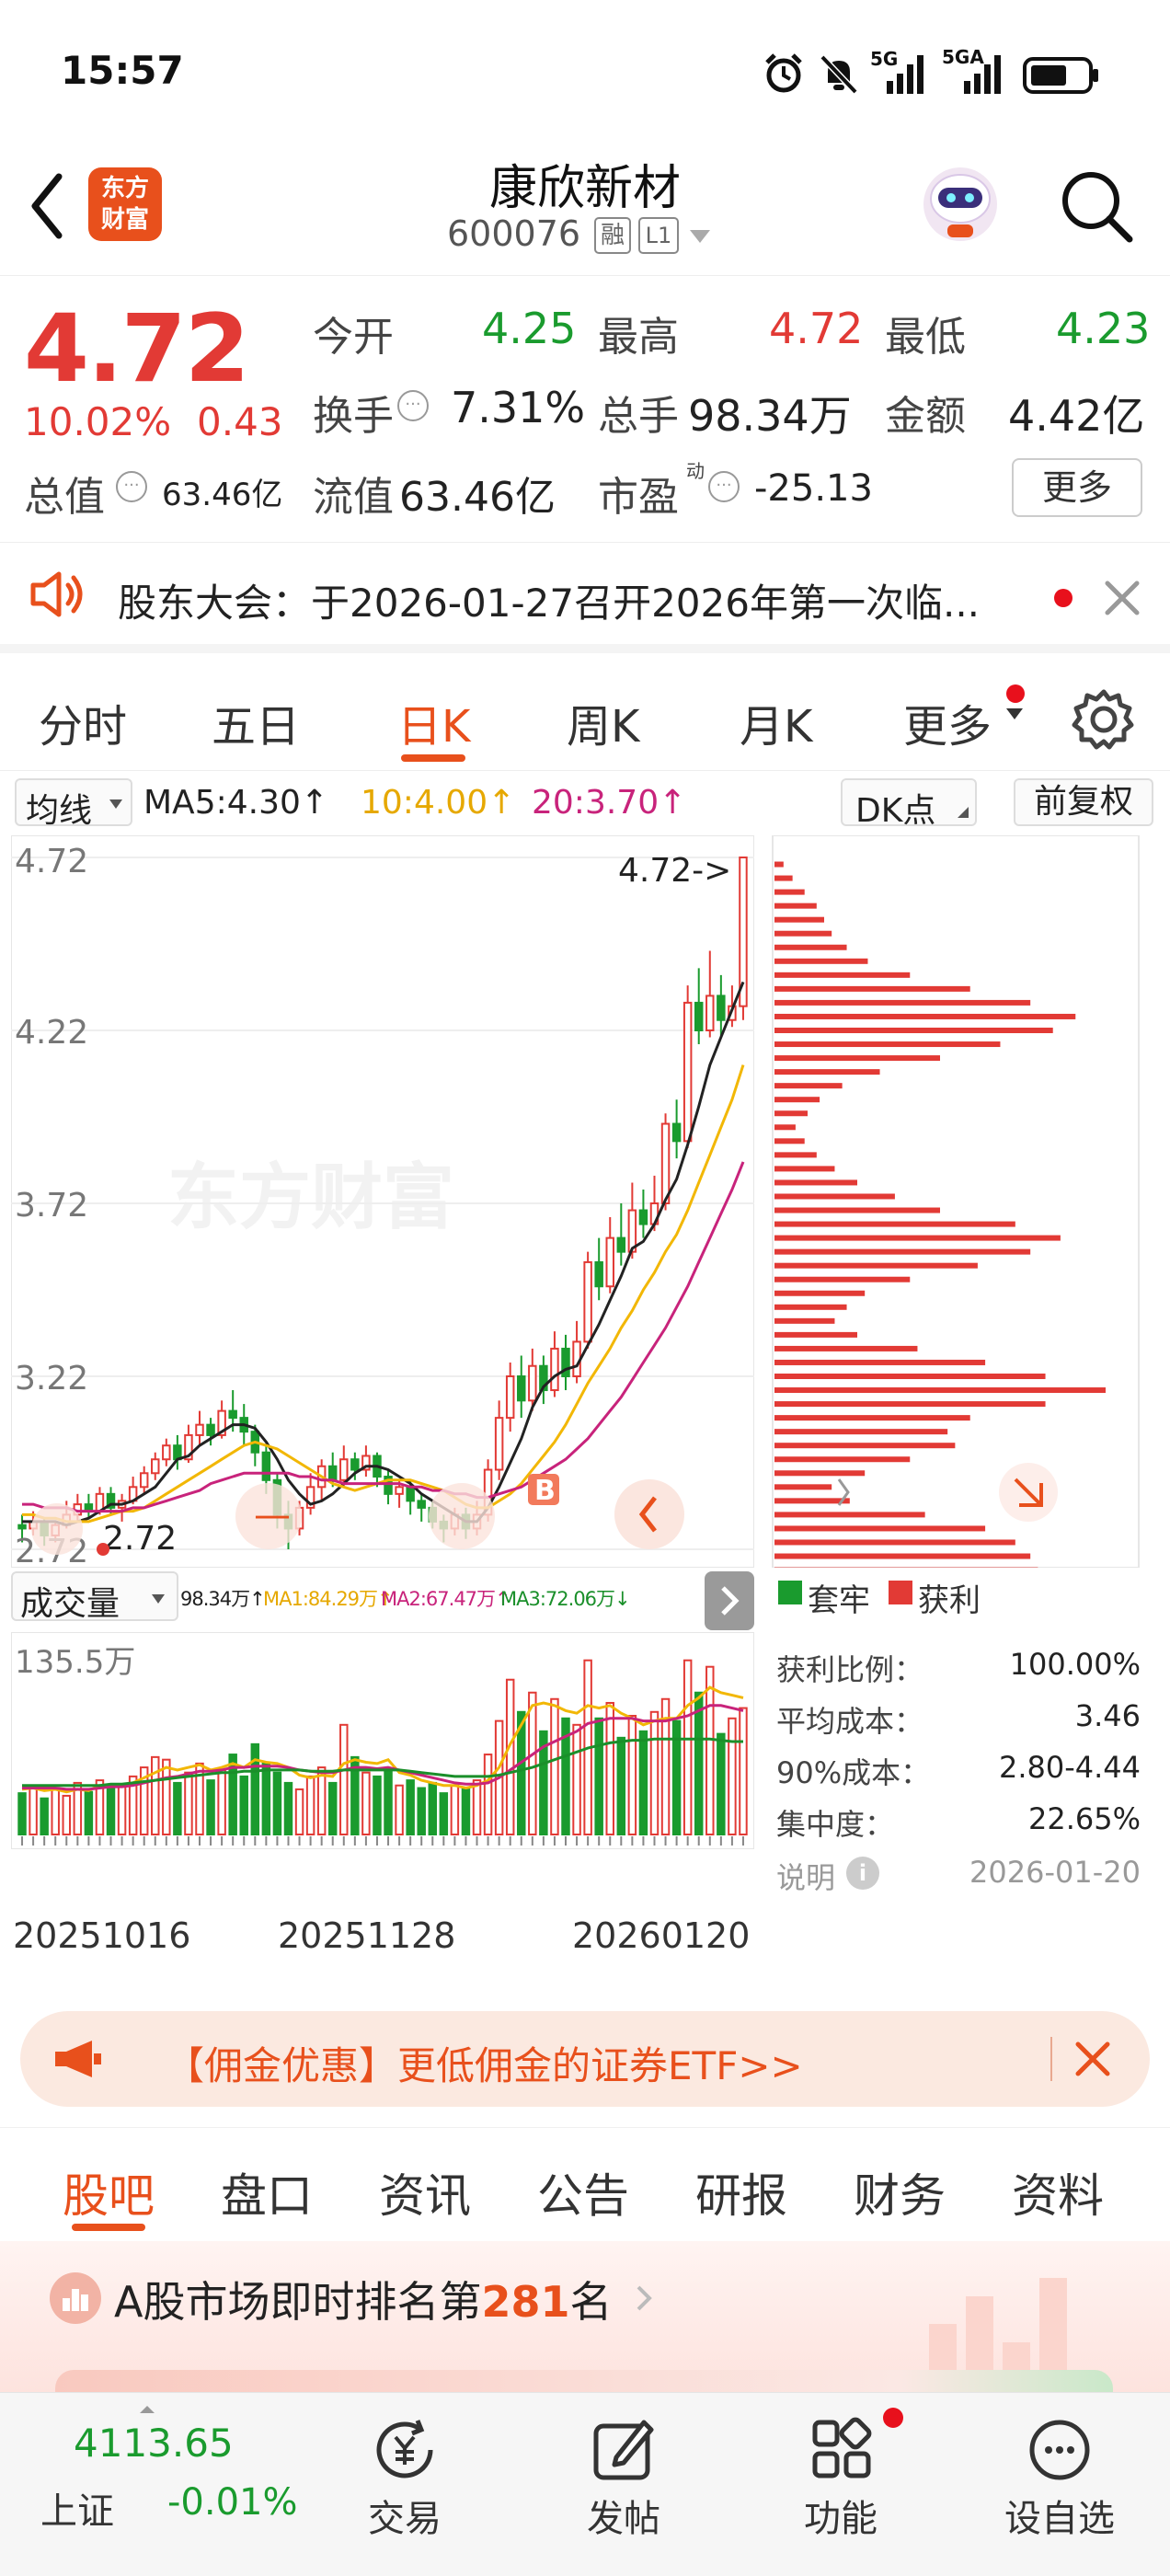  I want to click on trade-label: 交易, so click(405, 2515).